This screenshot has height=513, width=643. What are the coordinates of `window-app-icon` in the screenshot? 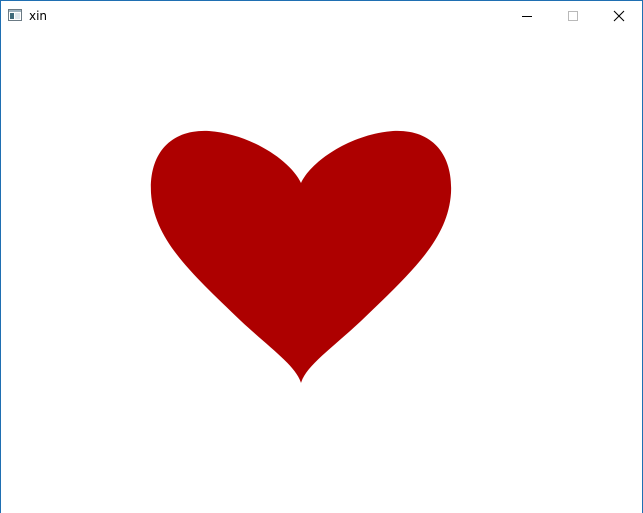 It's located at (15, 15).